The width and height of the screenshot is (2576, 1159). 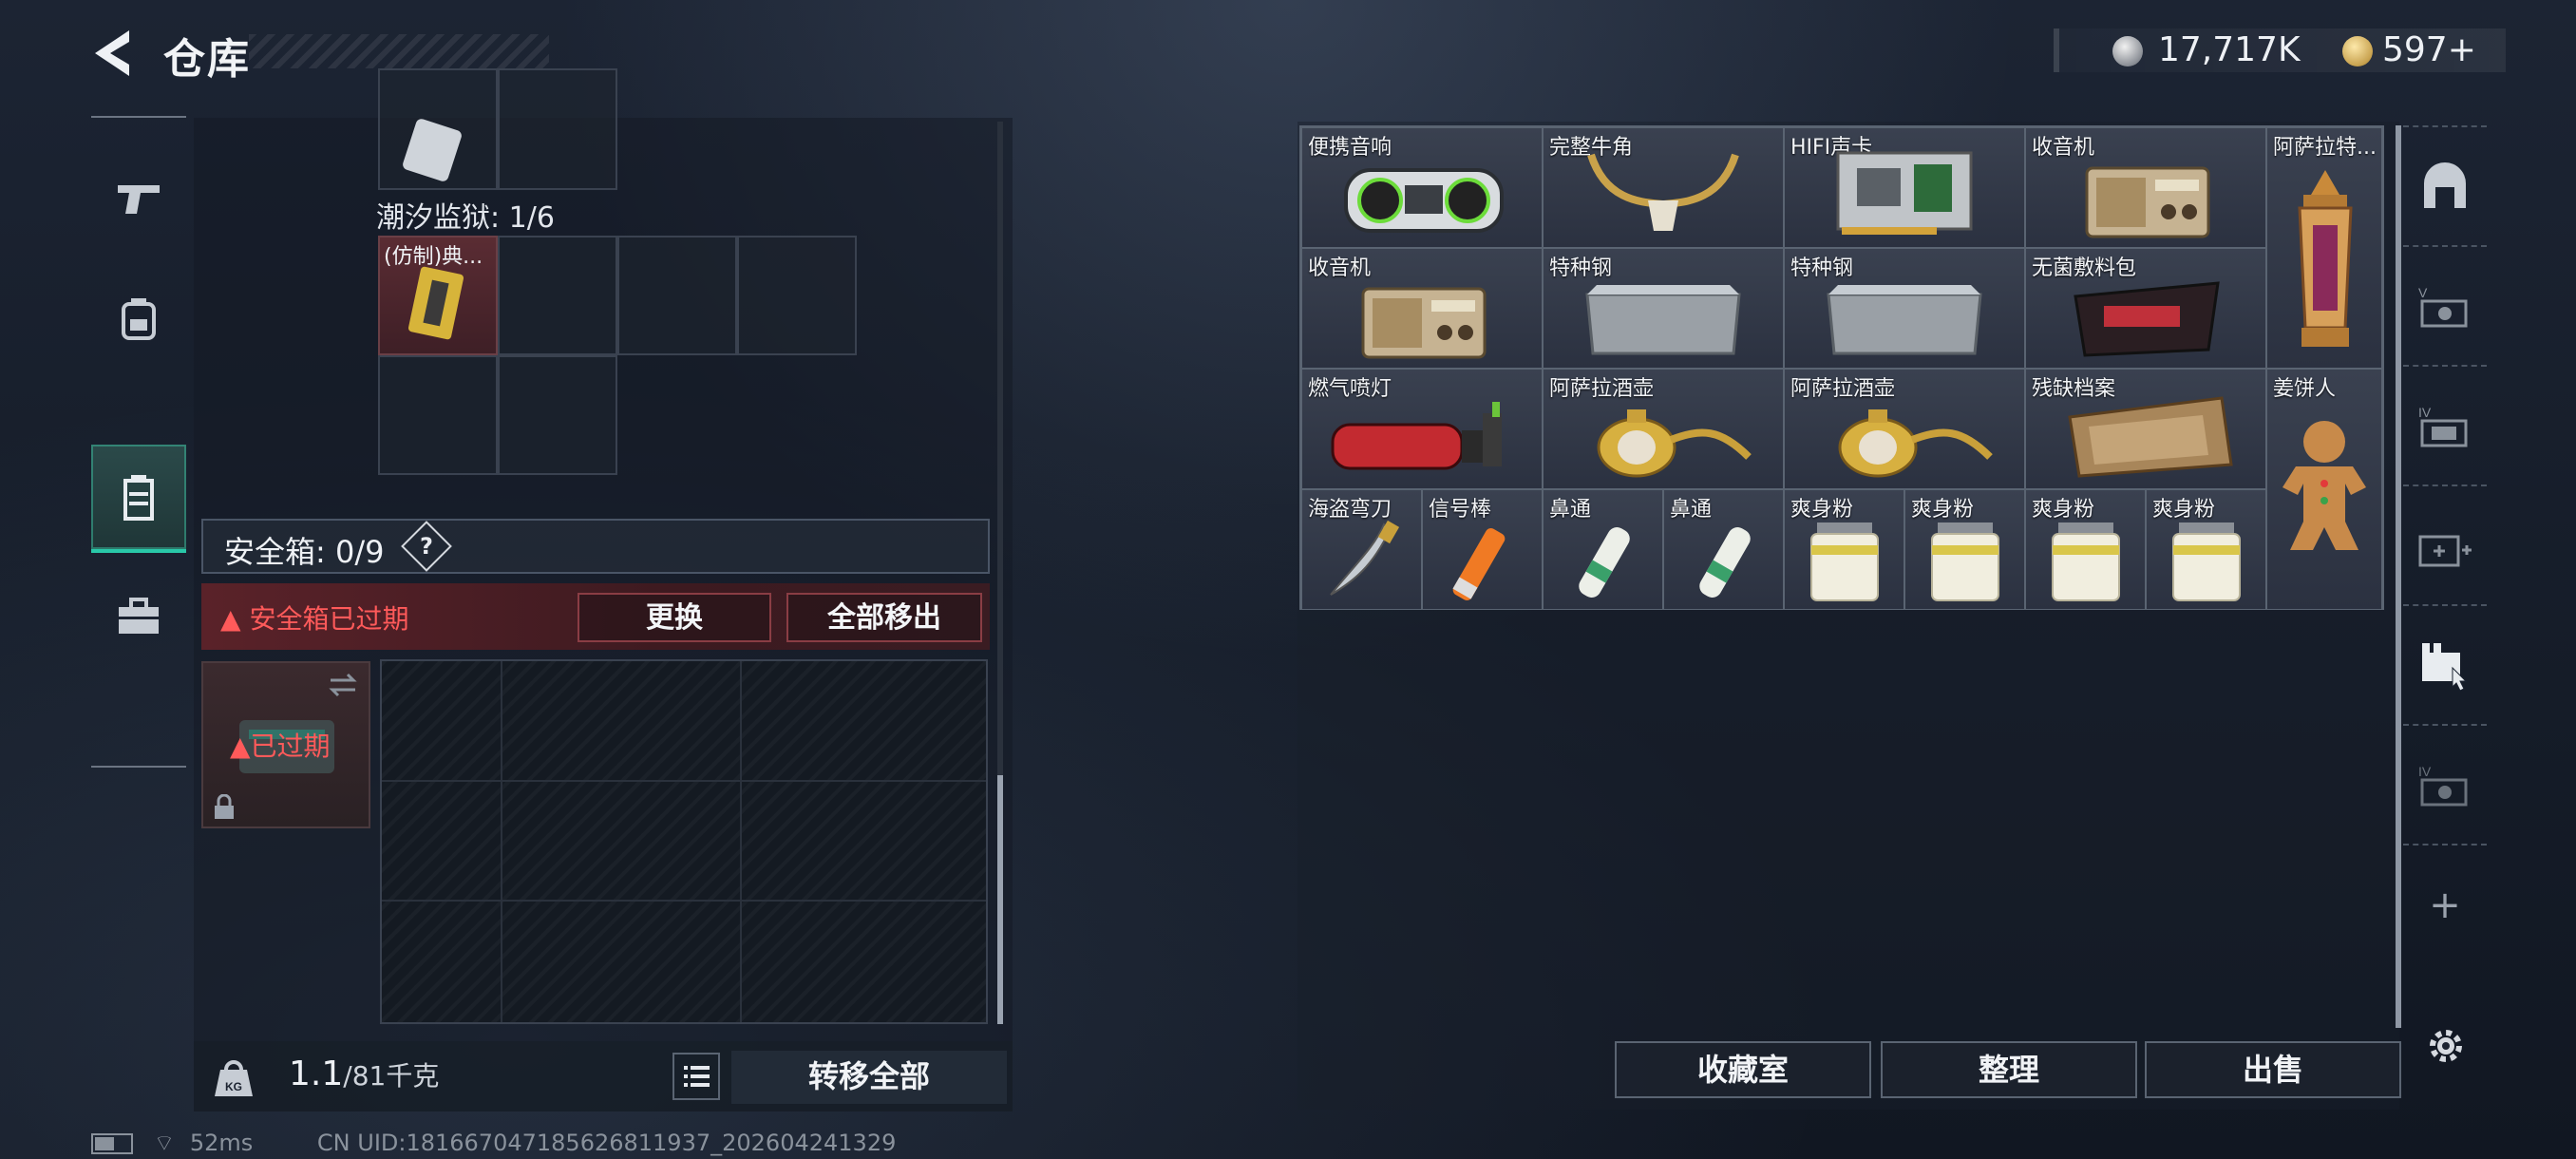 What do you see at coordinates (138, 616) in the screenshot?
I see `tab-case` at bounding box center [138, 616].